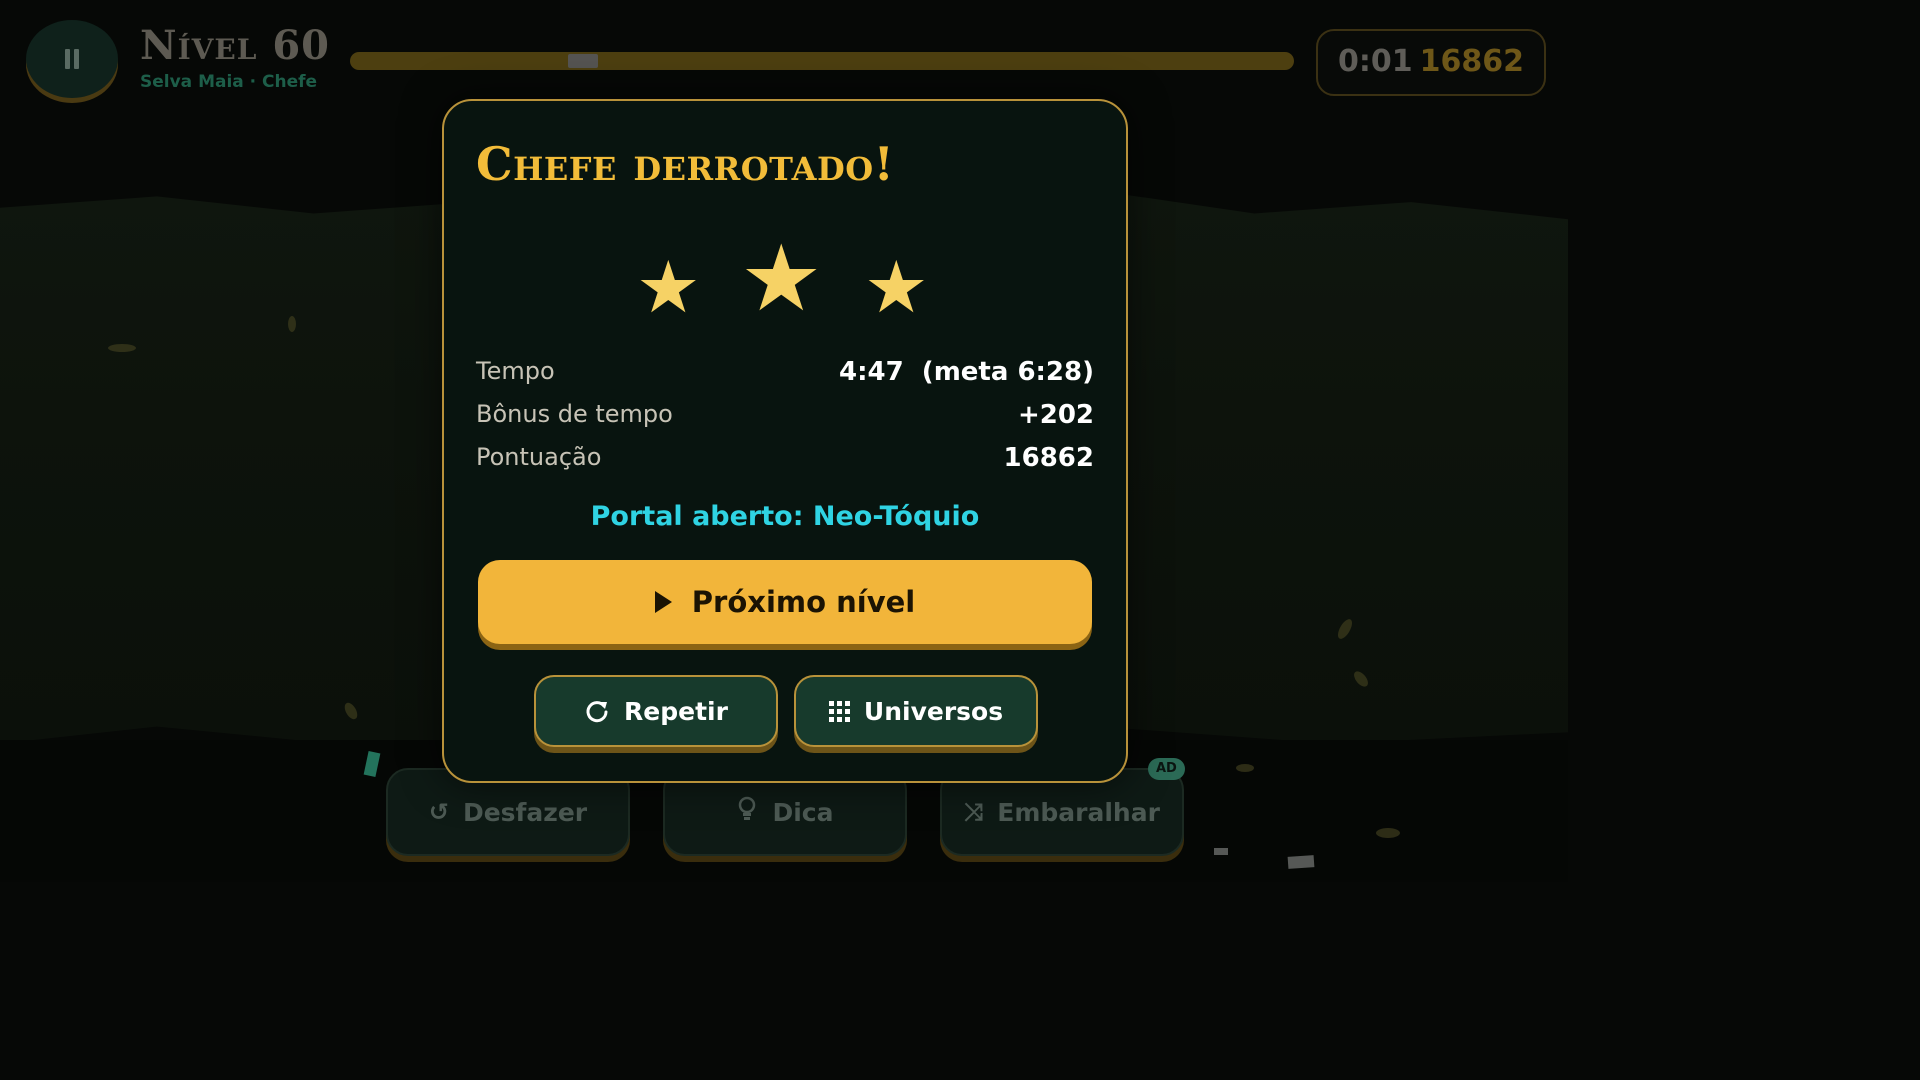  Describe the element at coordinates (438, 812) in the screenshot. I see `undo-icon: ↺` at that location.